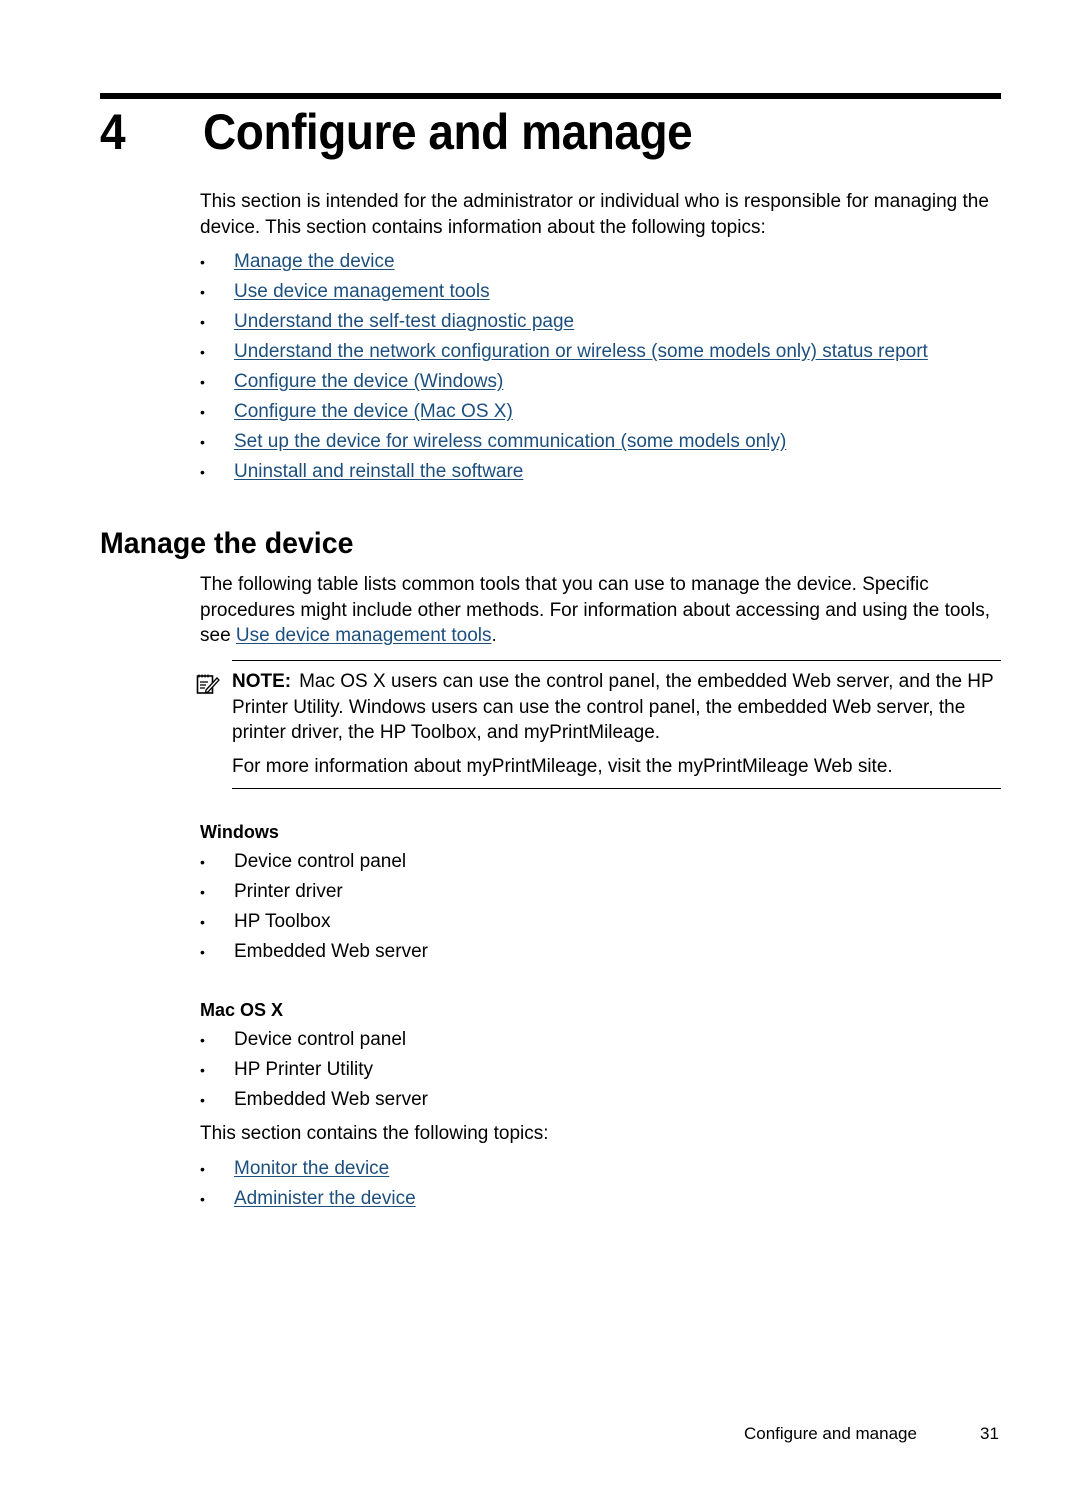 This screenshot has width=1080, height=1495. I want to click on topic-item: • Administer the device, so click(308, 1199).